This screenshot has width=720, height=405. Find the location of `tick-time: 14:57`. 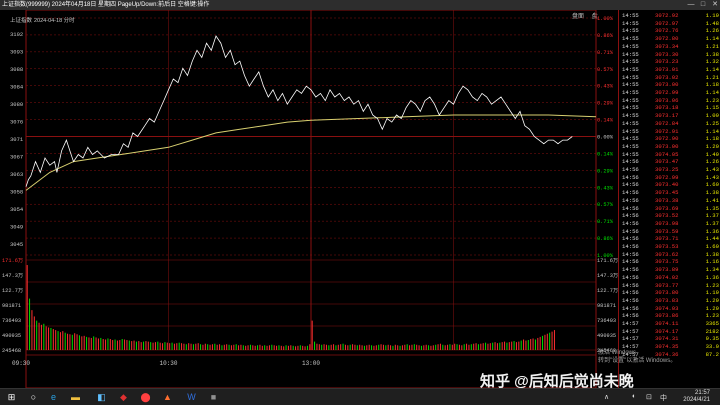

tick-time: 14:57 is located at coordinates (630, 339).